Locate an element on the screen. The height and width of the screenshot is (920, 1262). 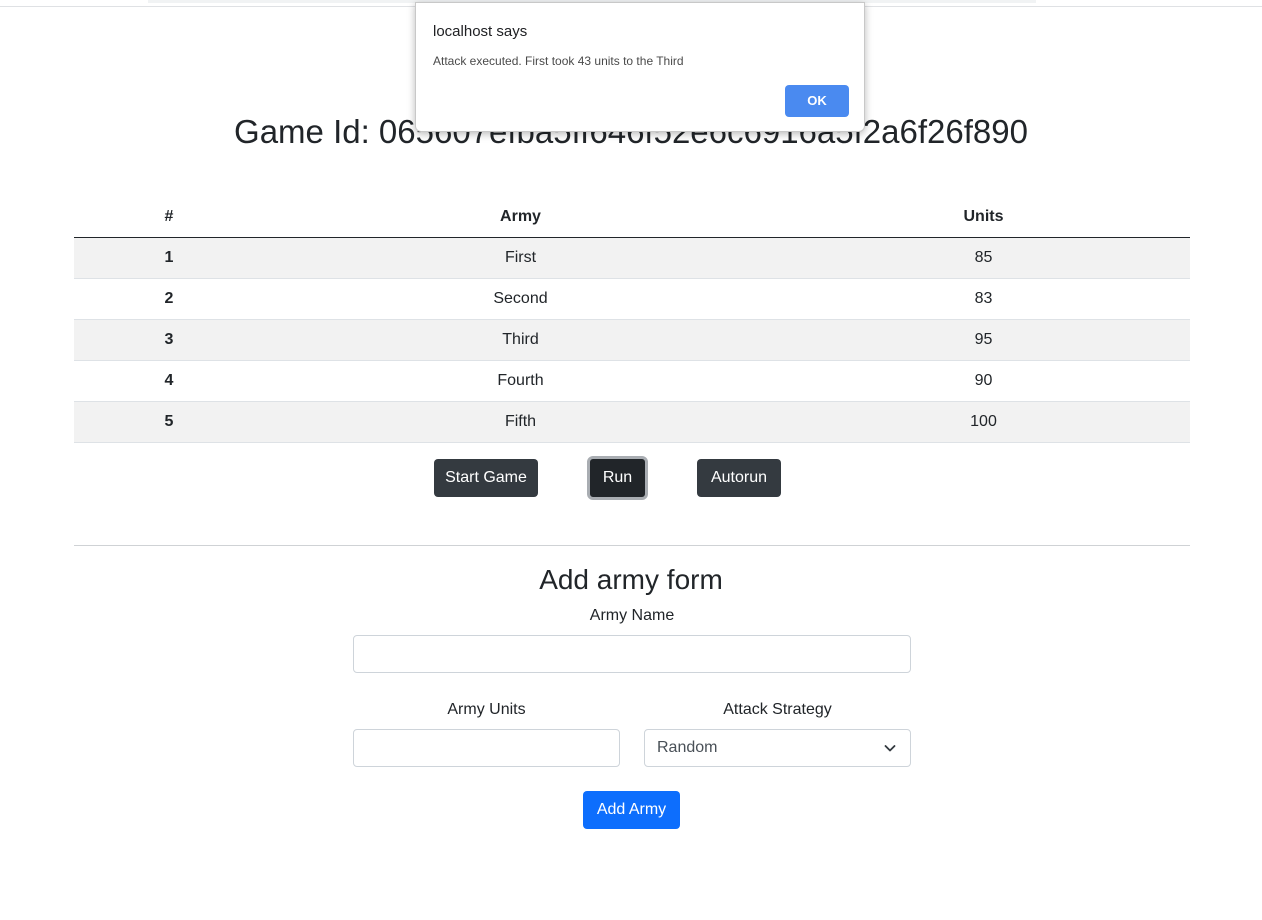
dialog-title: localhost says is located at coordinates (480, 31).